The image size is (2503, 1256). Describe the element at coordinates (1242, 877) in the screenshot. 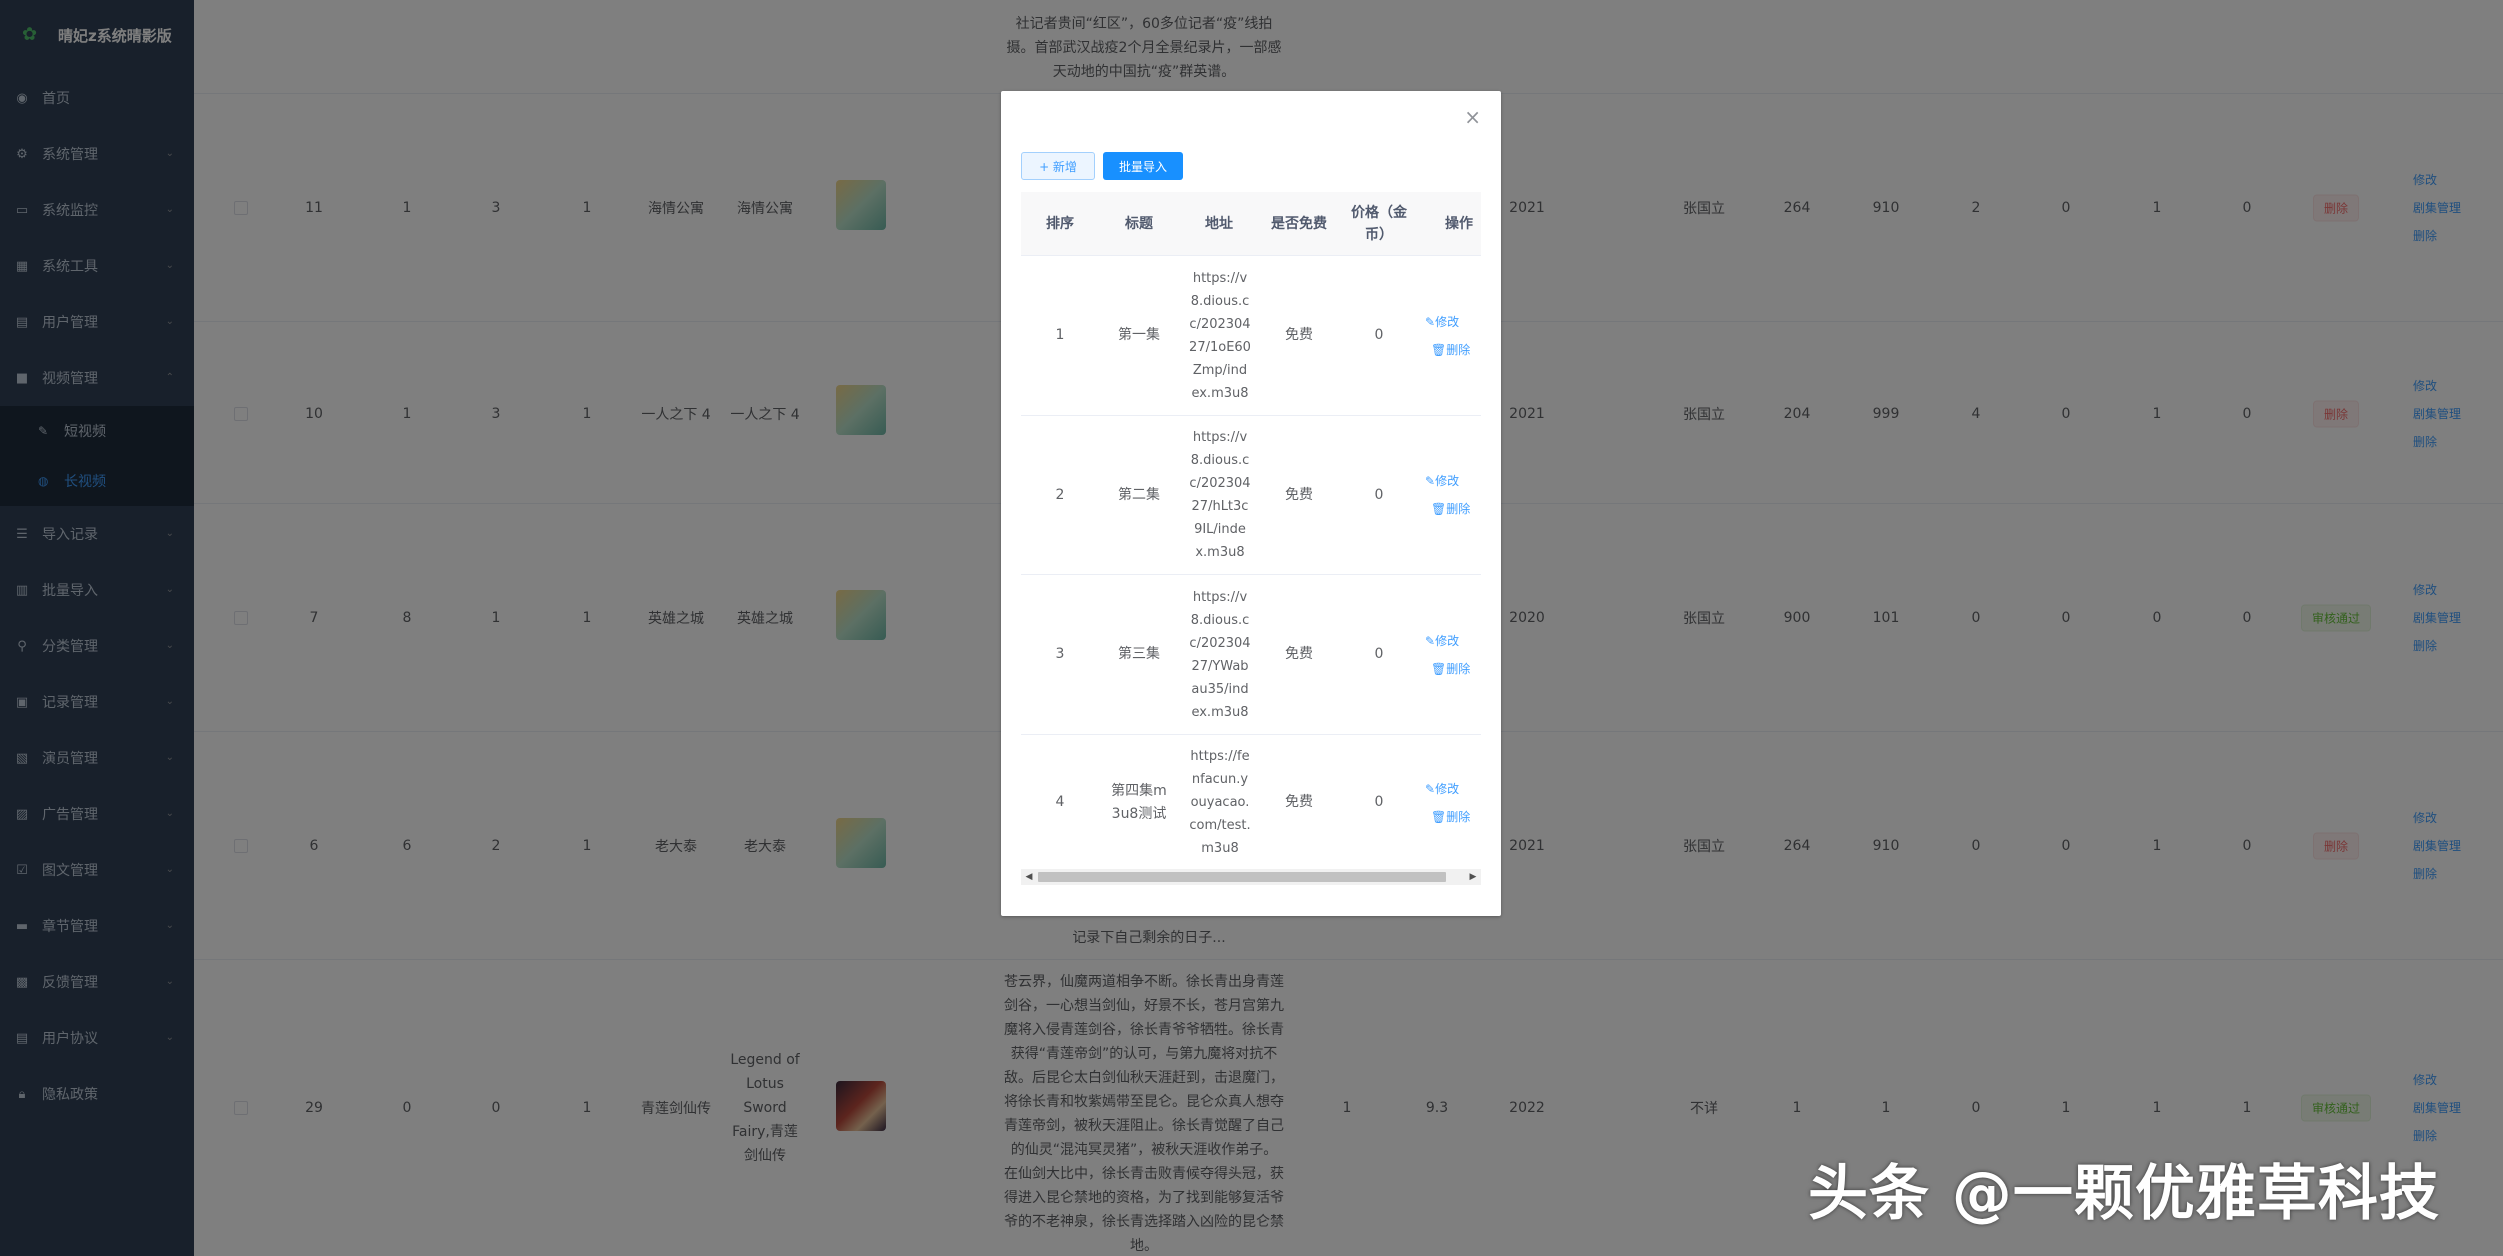

I see `scrollbar-thumb` at that location.